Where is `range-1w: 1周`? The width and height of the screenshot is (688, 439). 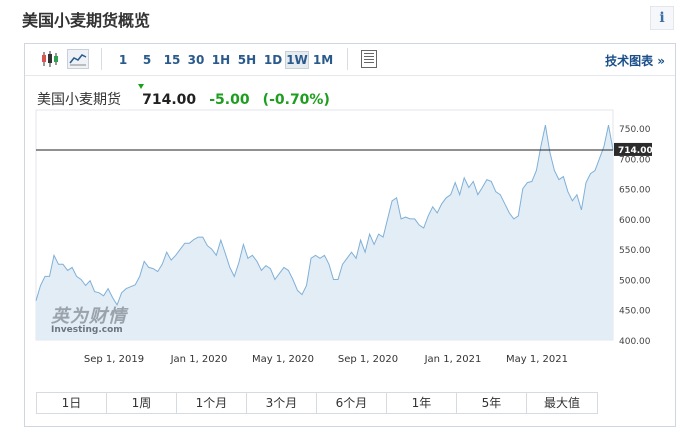
range-1w: 1周 is located at coordinates (142, 403).